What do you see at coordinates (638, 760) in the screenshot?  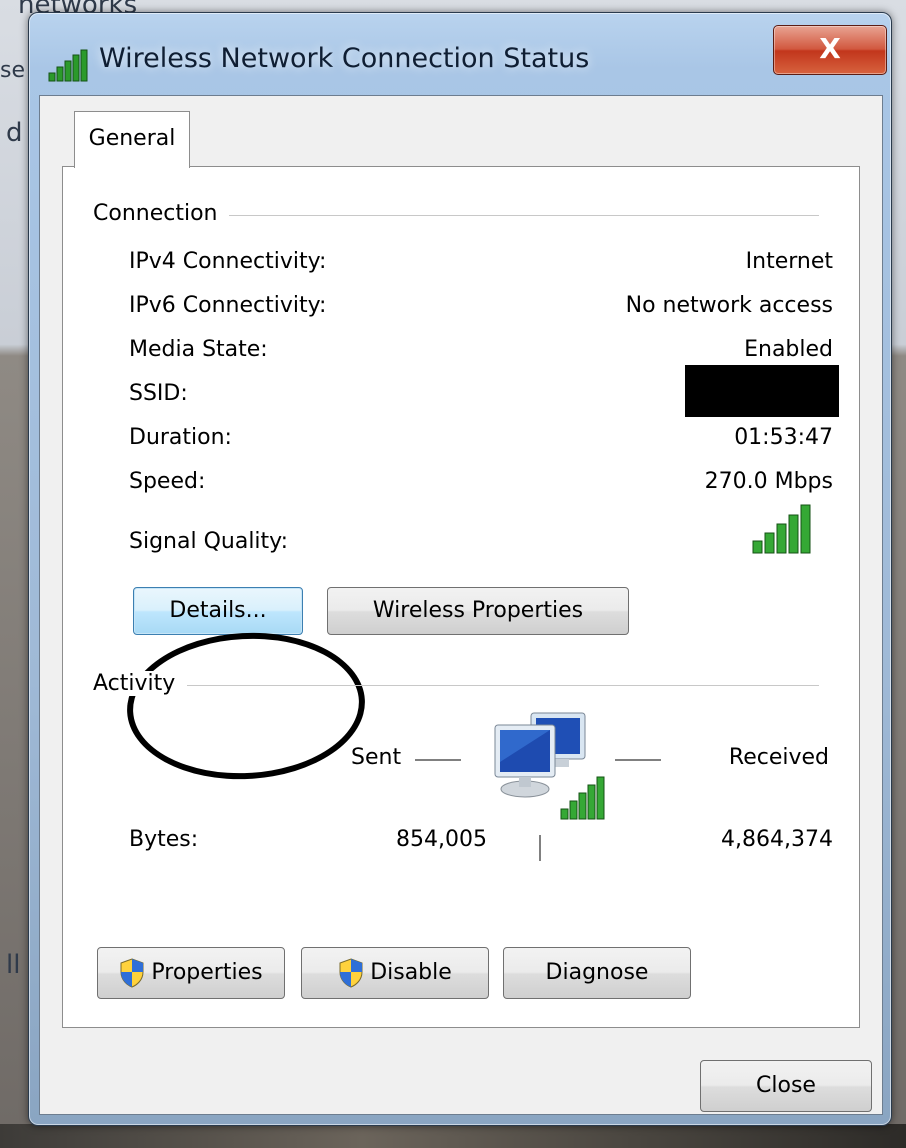 I see `received-connector` at bounding box center [638, 760].